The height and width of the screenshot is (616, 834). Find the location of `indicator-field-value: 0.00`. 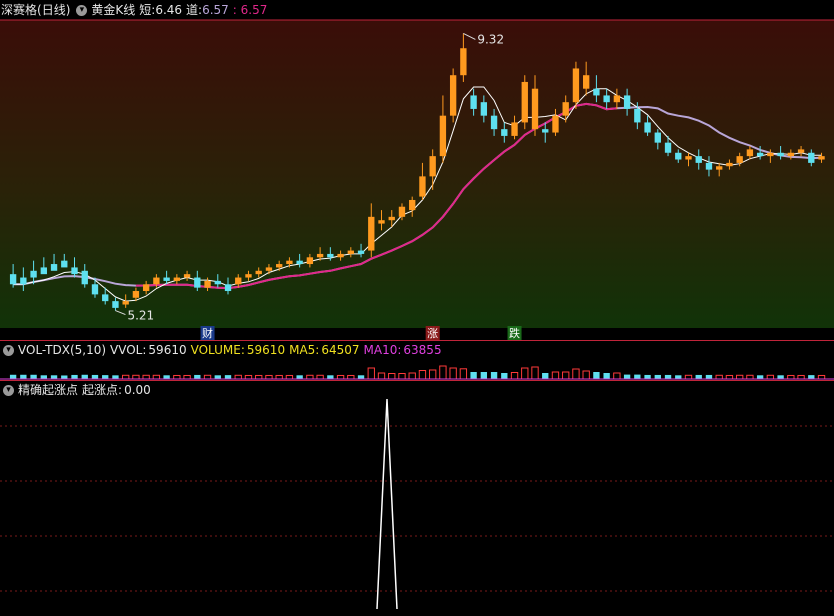

indicator-field-value: 0.00 is located at coordinates (137, 390).